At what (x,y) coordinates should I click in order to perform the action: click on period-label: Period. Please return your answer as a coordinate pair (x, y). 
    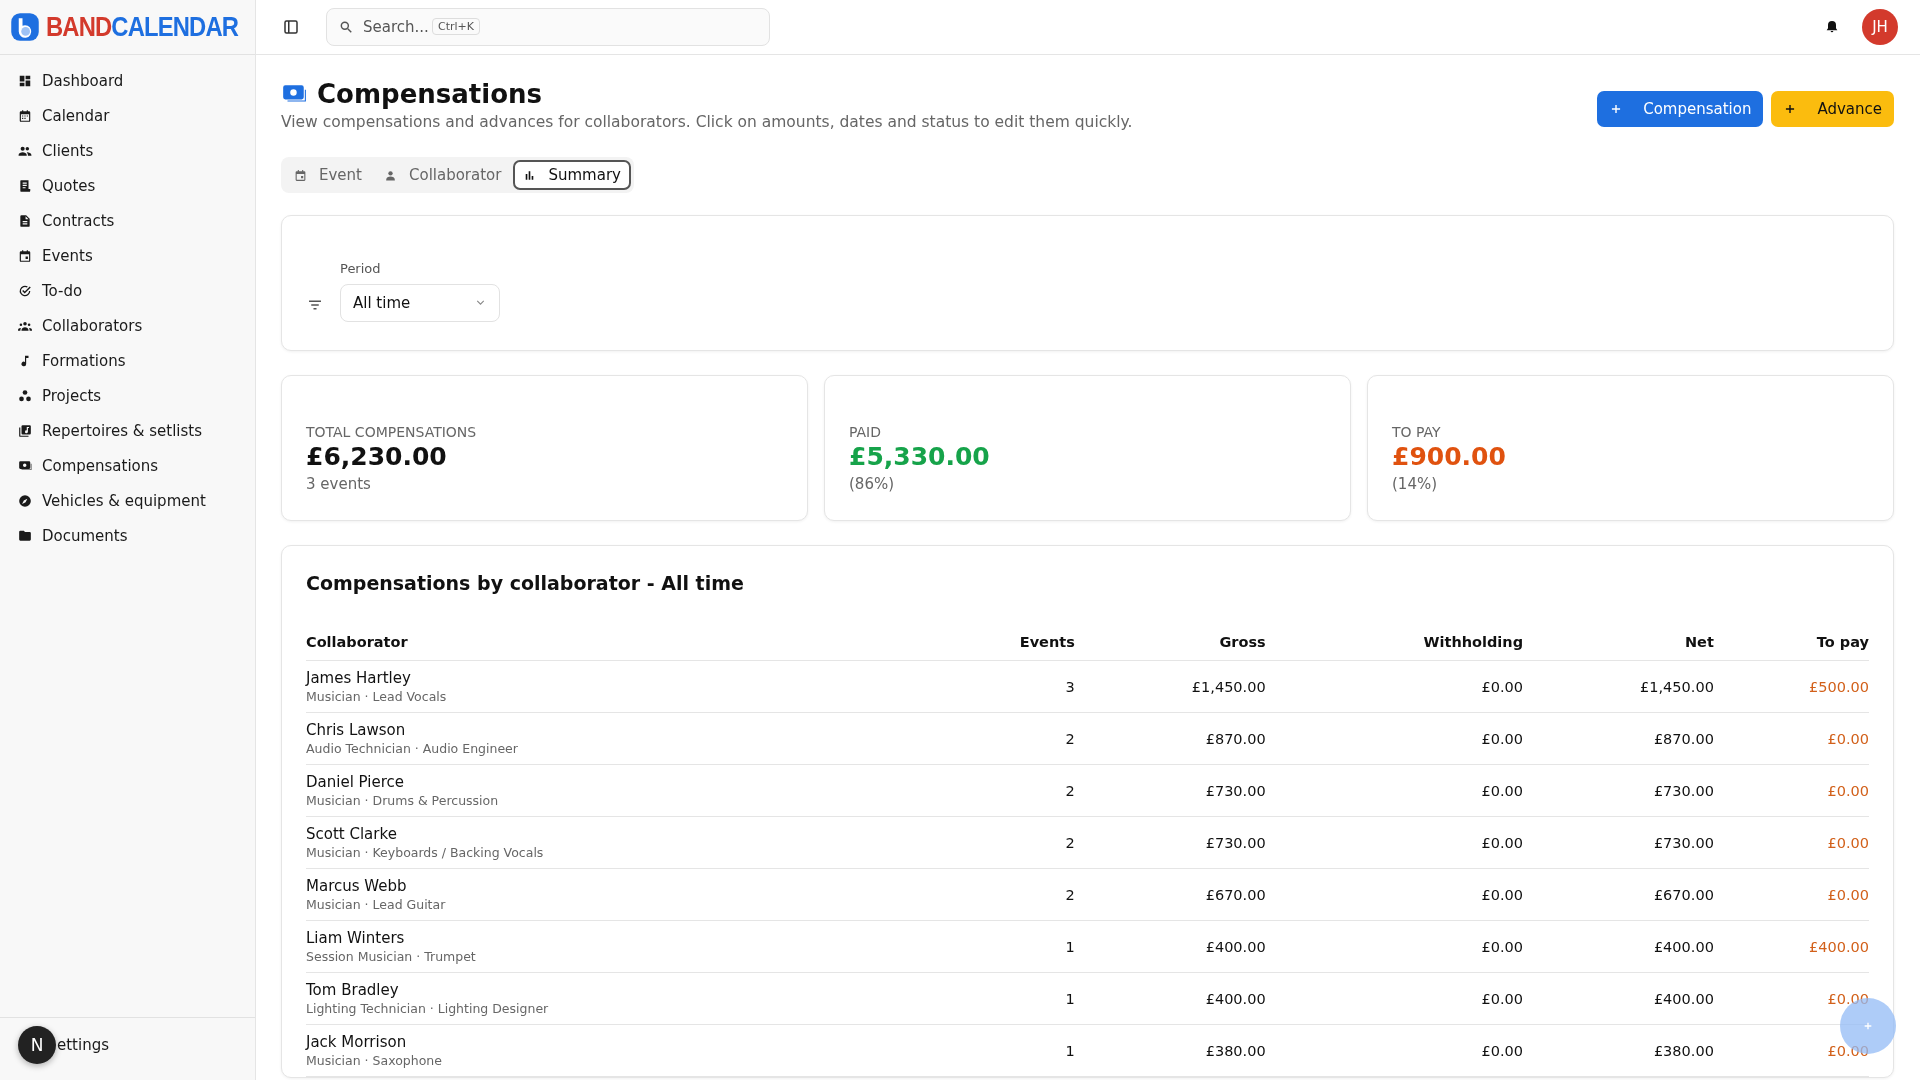
    Looking at the image, I should click on (361, 268).